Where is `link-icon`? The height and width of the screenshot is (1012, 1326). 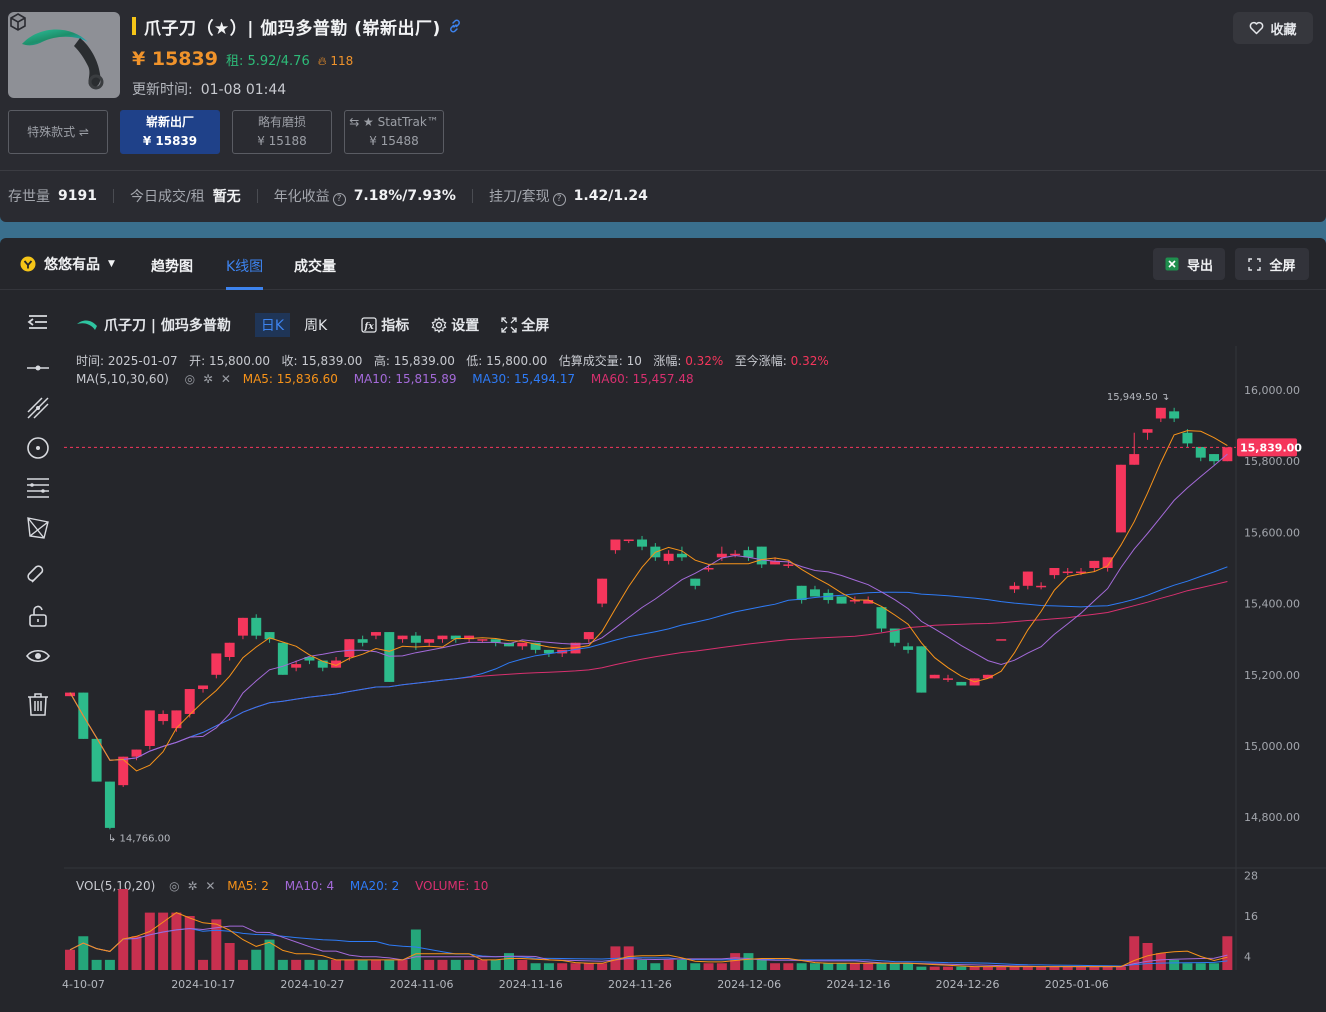
link-icon is located at coordinates (455, 26).